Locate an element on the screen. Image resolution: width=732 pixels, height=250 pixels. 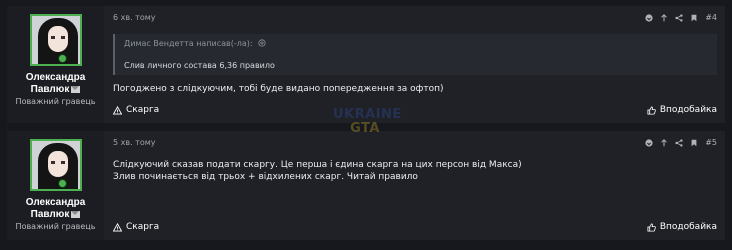
post-number: #4 is located at coordinates (711, 17).